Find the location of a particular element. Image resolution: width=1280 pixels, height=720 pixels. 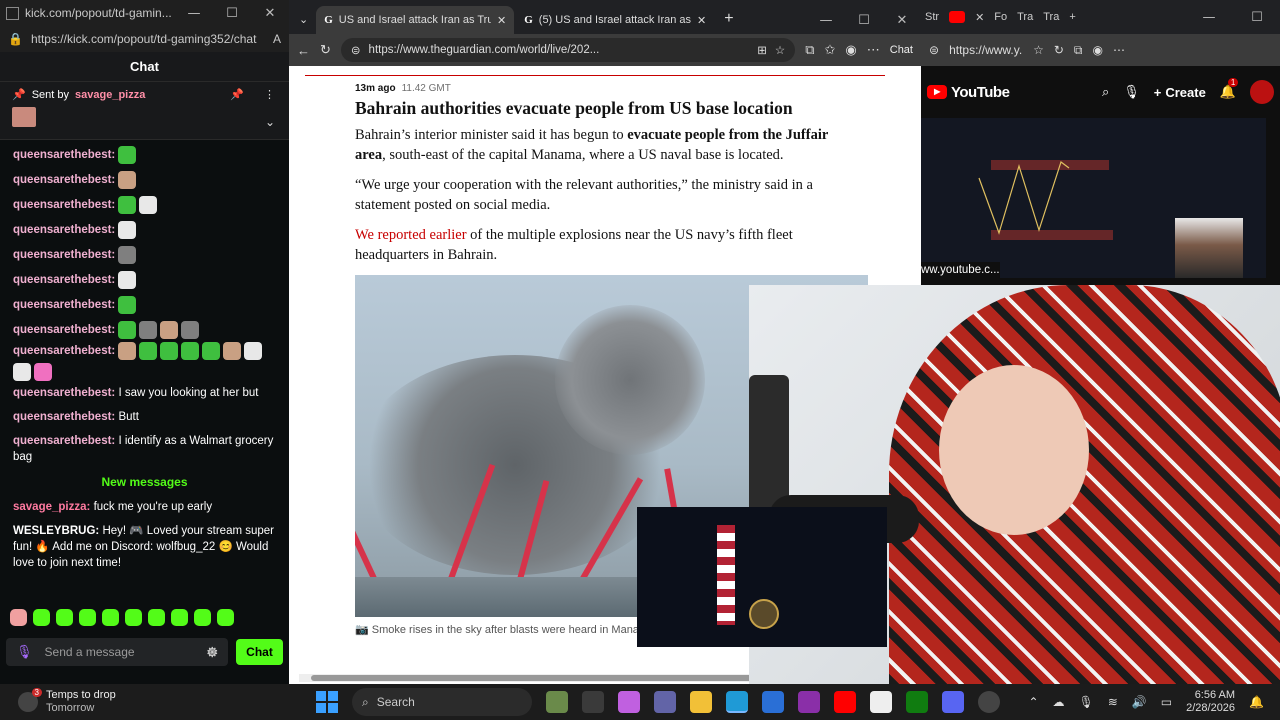

taskbar-search: ⌕ Search is located at coordinates (442, 702).